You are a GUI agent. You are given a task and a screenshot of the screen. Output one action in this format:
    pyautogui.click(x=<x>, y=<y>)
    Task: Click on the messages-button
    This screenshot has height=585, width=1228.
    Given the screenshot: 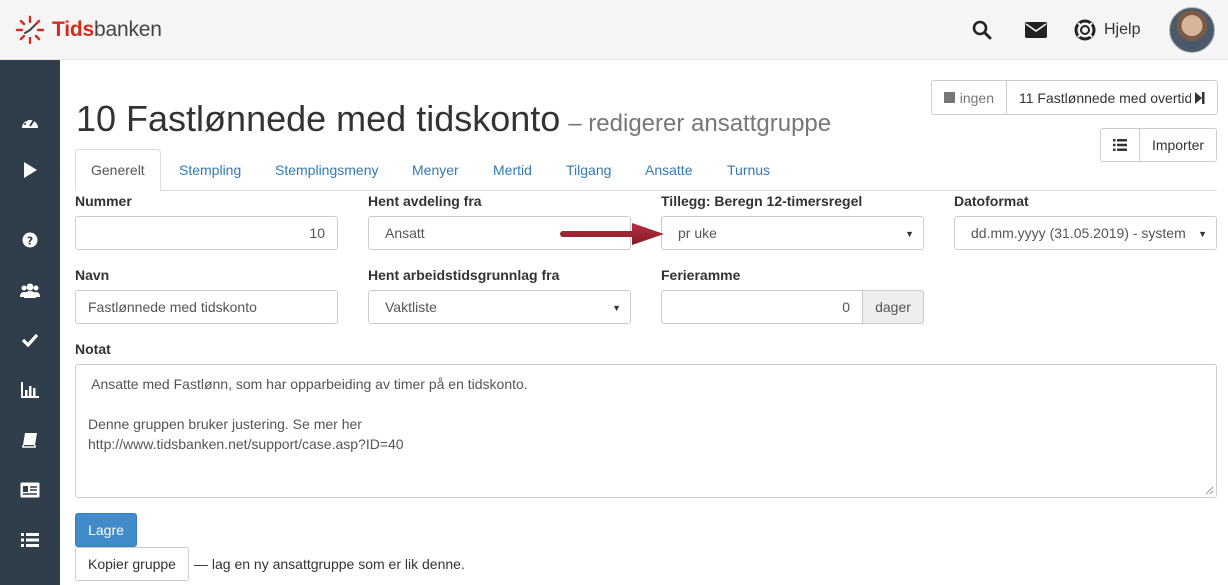 What is the action you would take?
    pyautogui.click(x=1036, y=30)
    